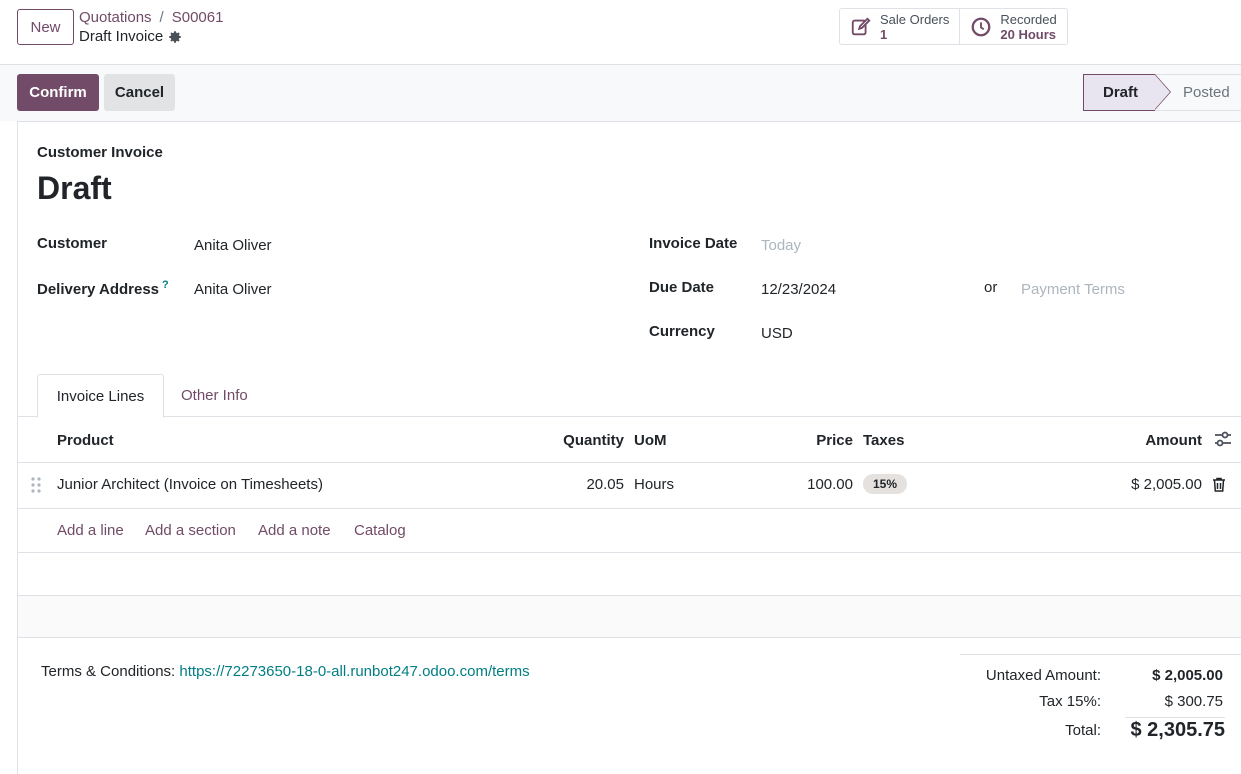  What do you see at coordinates (45, 27) in the screenshot?
I see `new-button: New` at bounding box center [45, 27].